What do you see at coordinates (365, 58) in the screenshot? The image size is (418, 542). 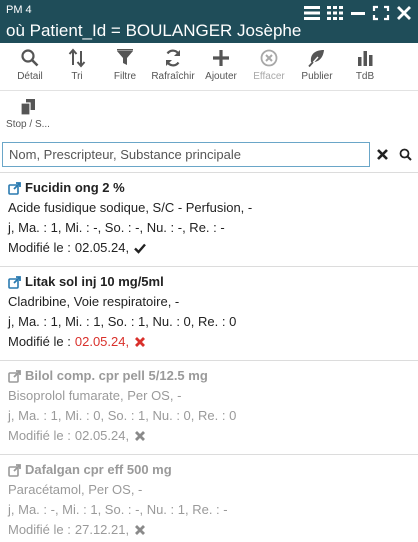 I see `bar-chart-icon` at bounding box center [365, 58].